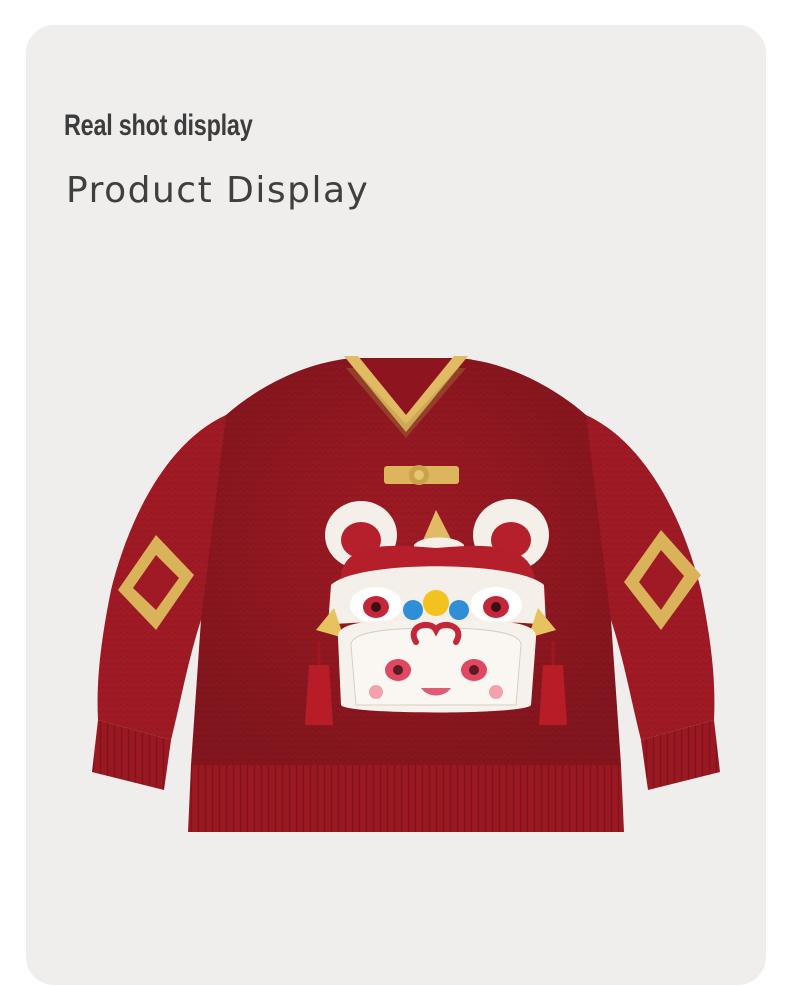 The image size is (790, 985). I want to click on lion-head-applique, so click(436, 606).